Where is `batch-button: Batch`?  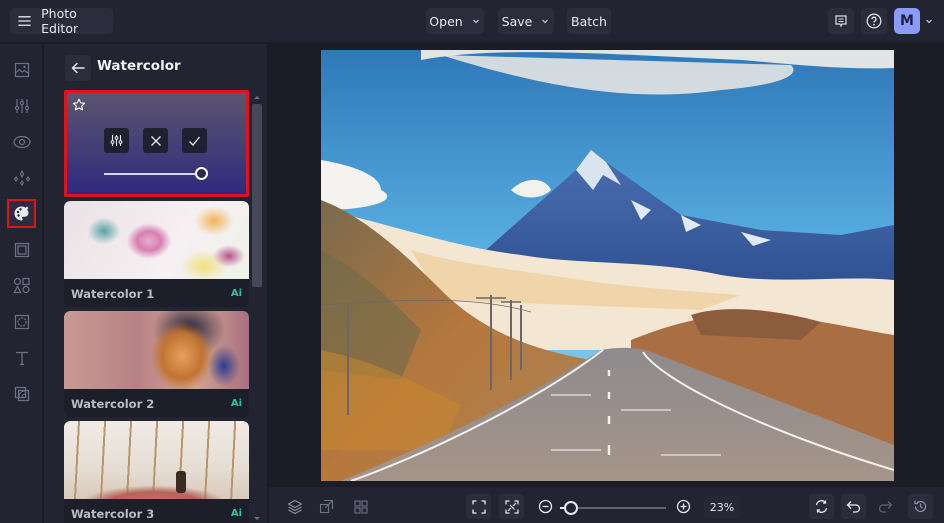 batch-button: Batch is located at coordinates (589, 21).